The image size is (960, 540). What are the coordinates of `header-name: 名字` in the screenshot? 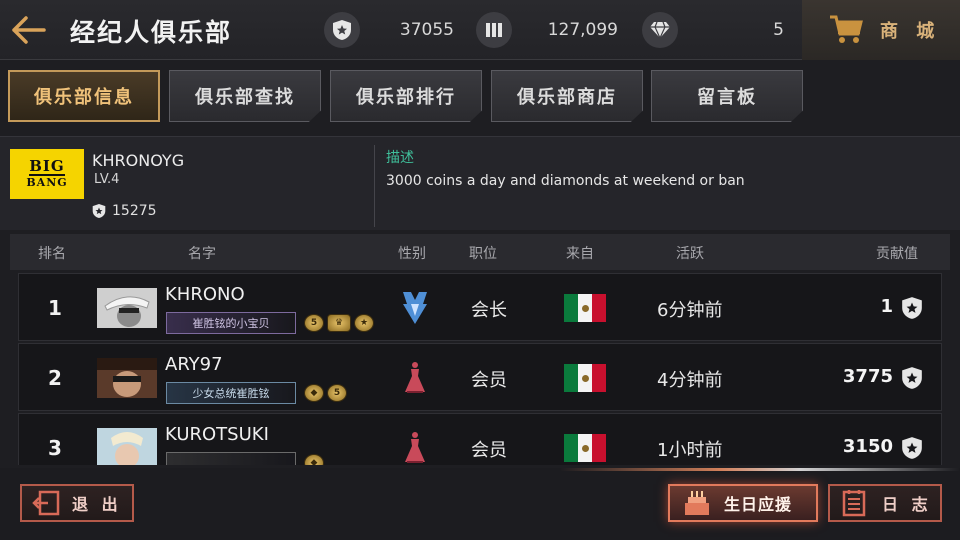 It's located at (202, 254).